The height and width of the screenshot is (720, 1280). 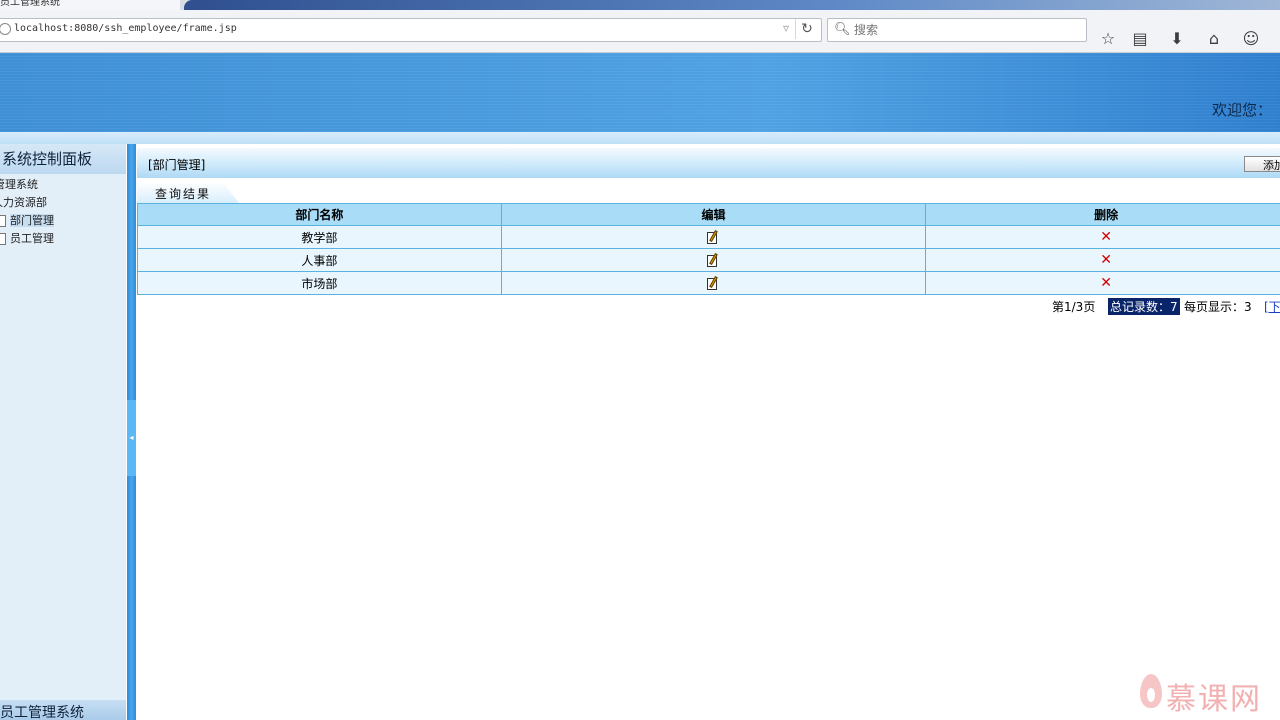 What do you see at coordinates (1108, 39) in the screenshot?
I see `bookmark-star-icon: ☆` at bounding box center [1108, 39].